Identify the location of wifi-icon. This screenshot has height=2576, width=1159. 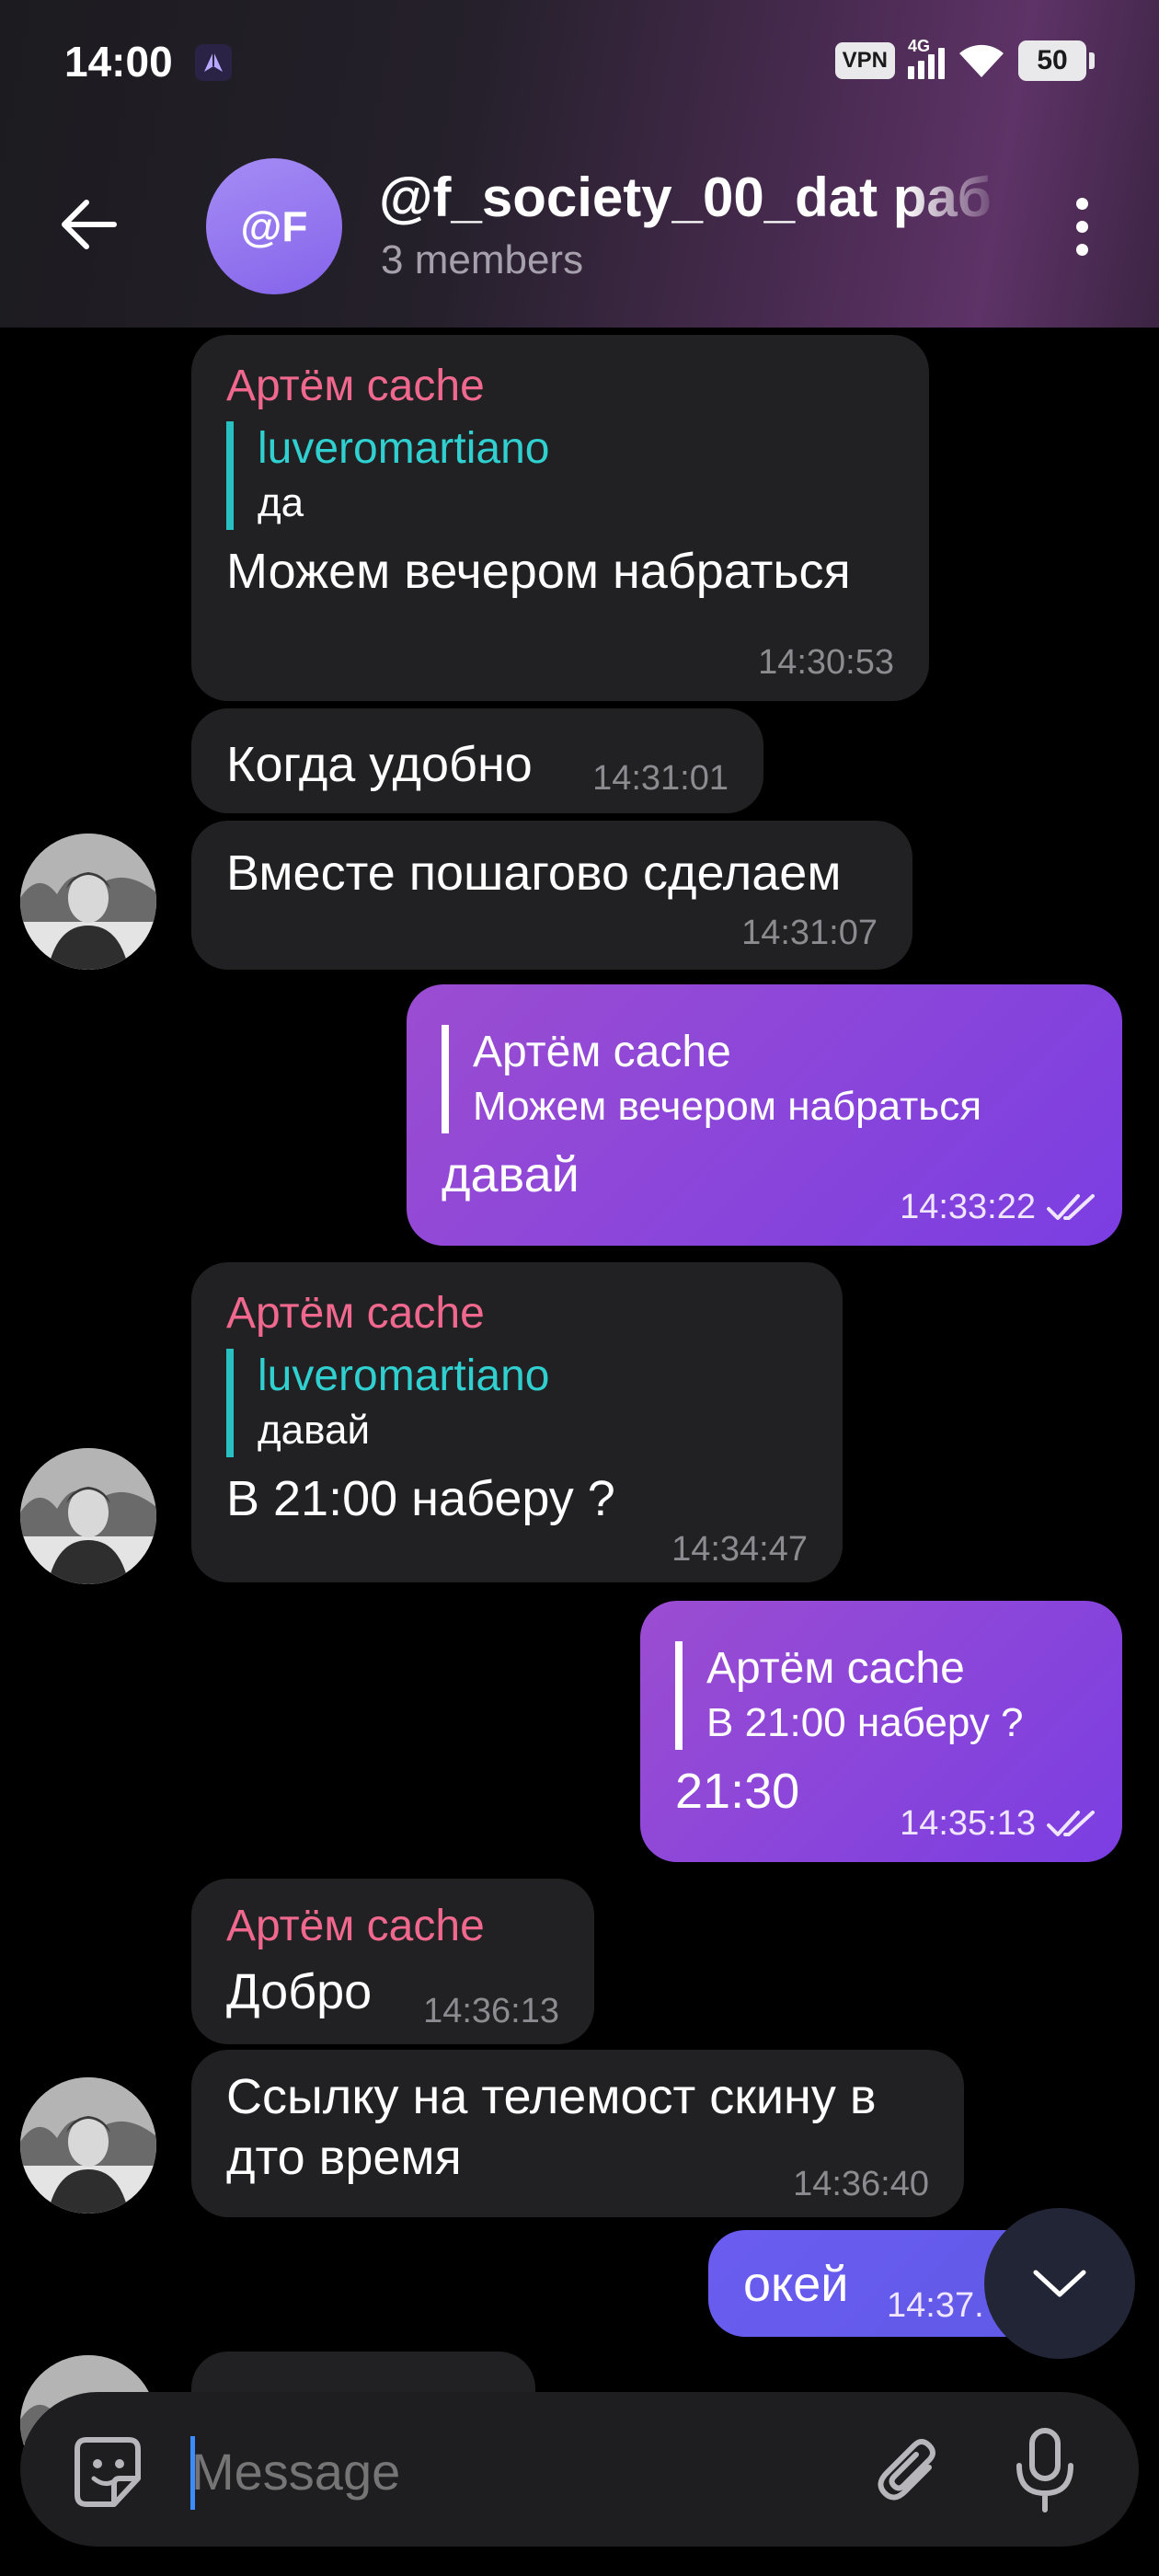
(981, 60).